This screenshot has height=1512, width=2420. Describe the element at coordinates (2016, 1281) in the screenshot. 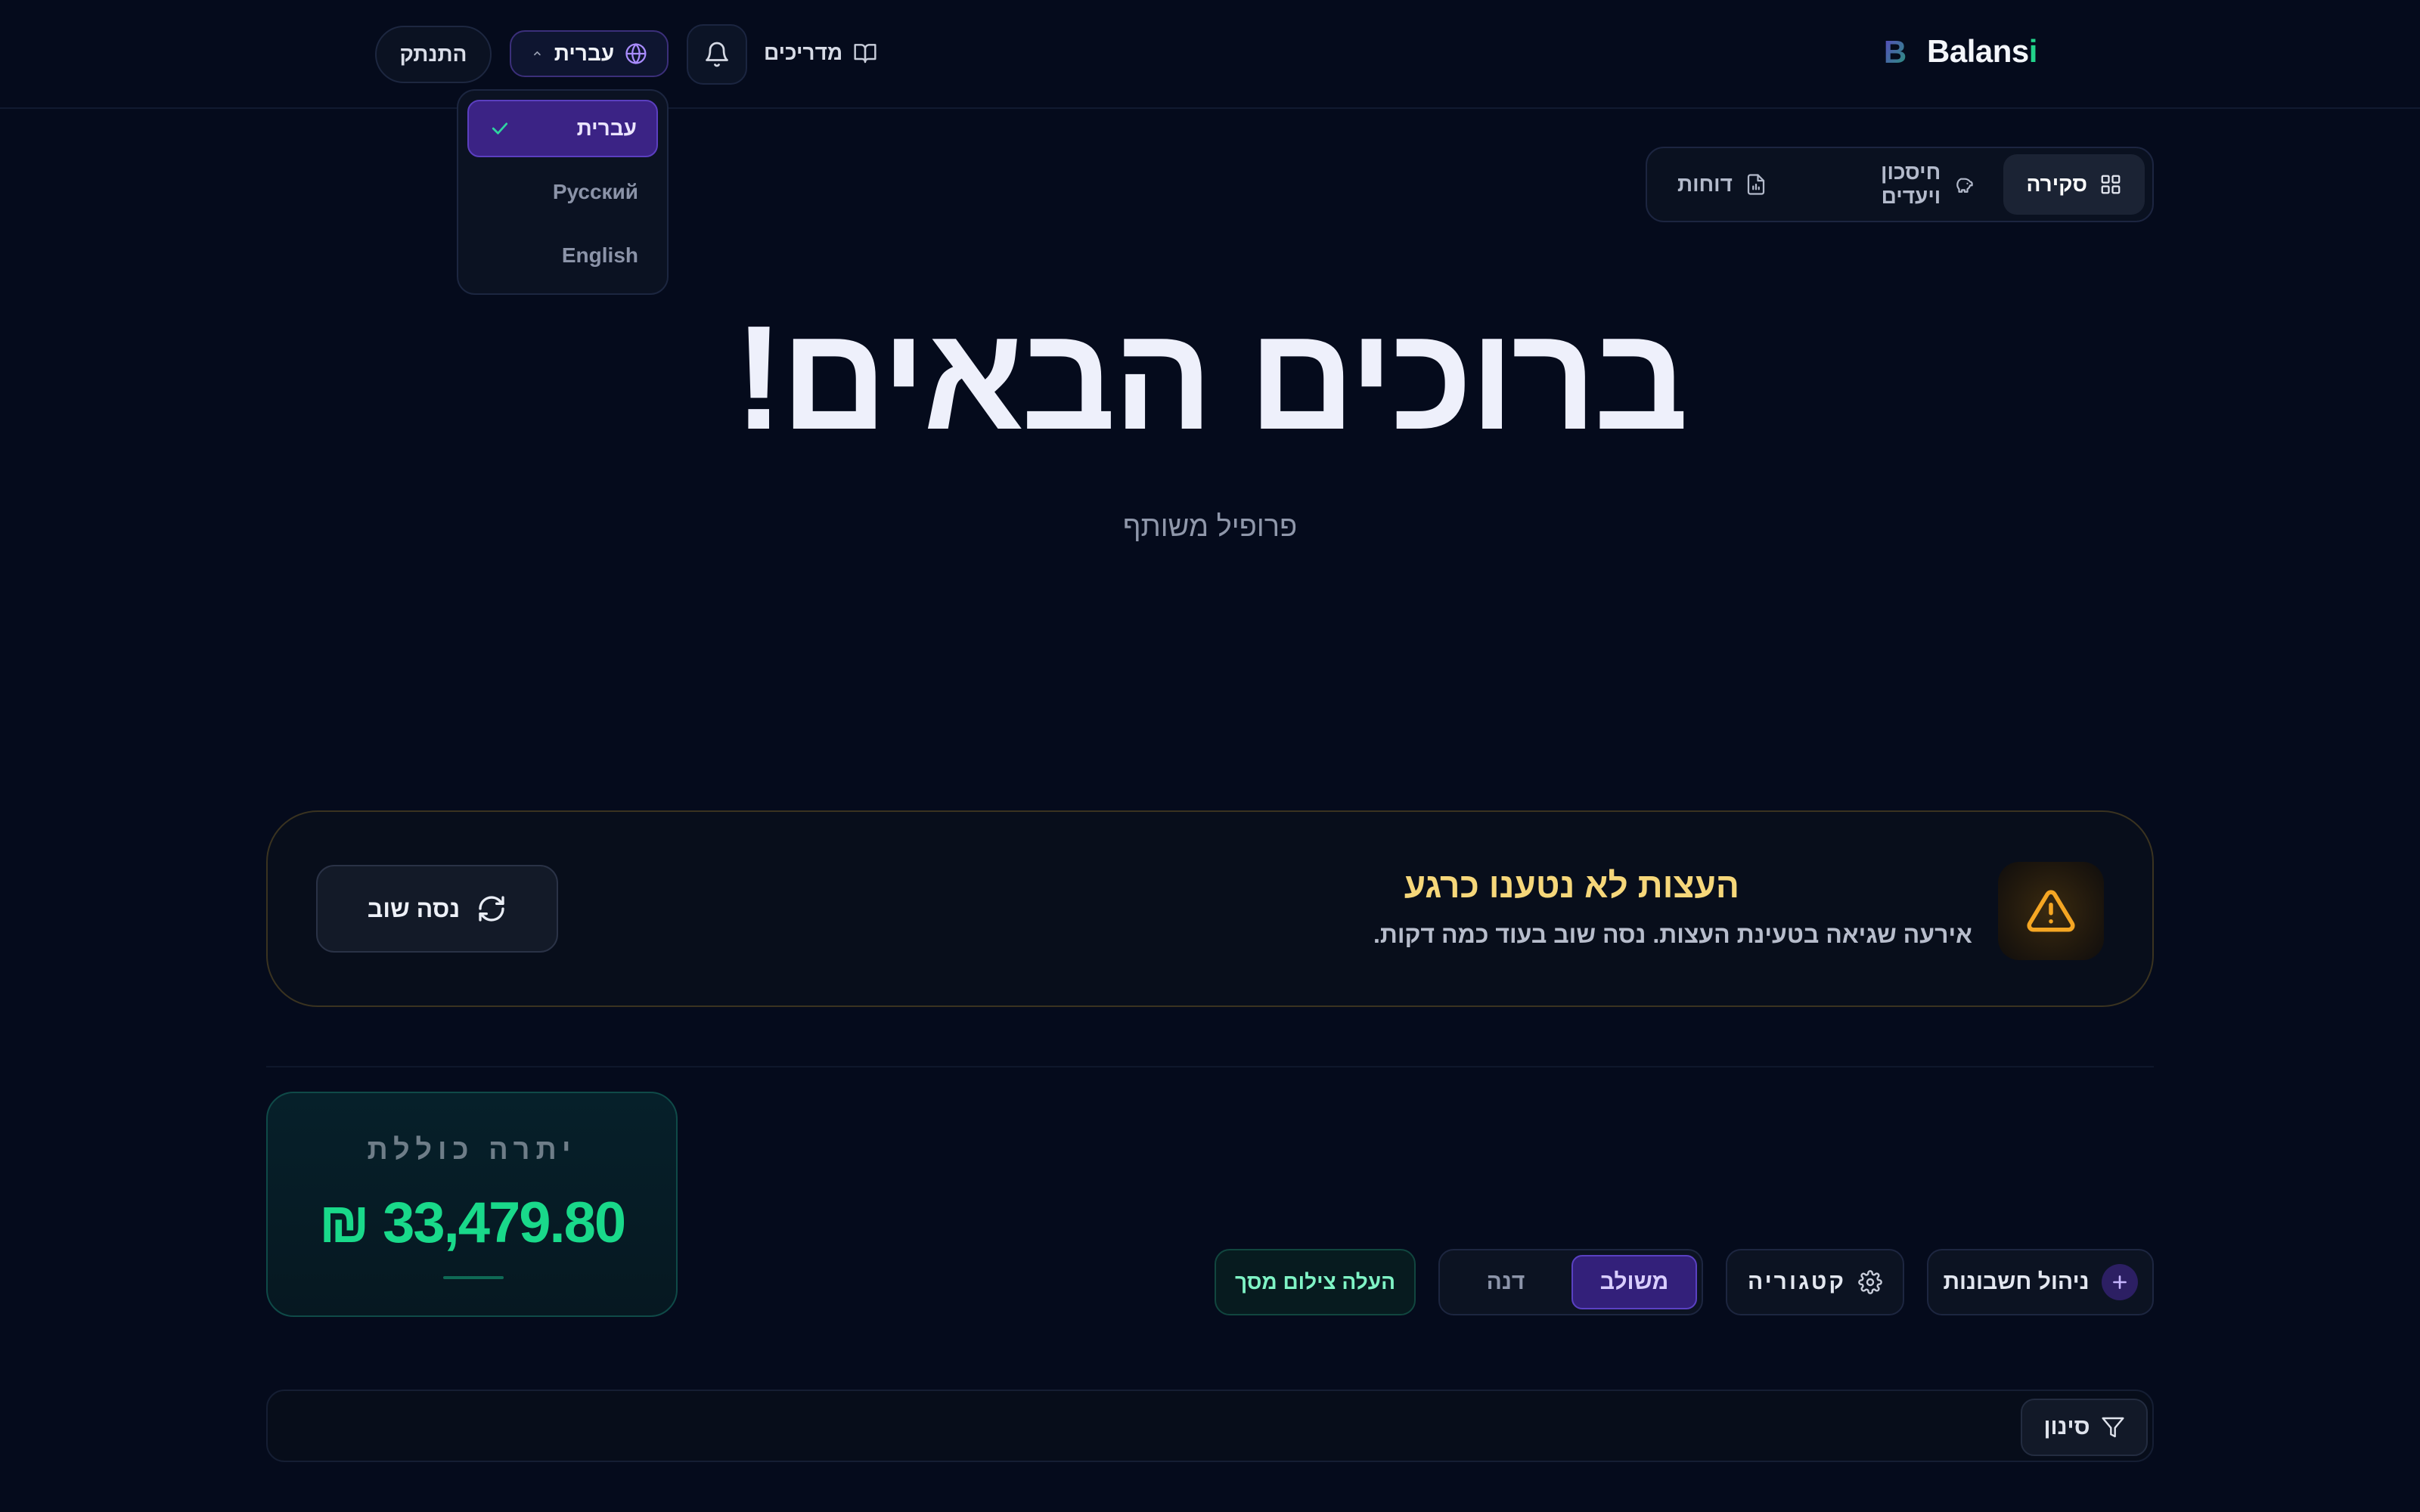

I see `manage-accounts-label: ניהול חשבונות` at that location.